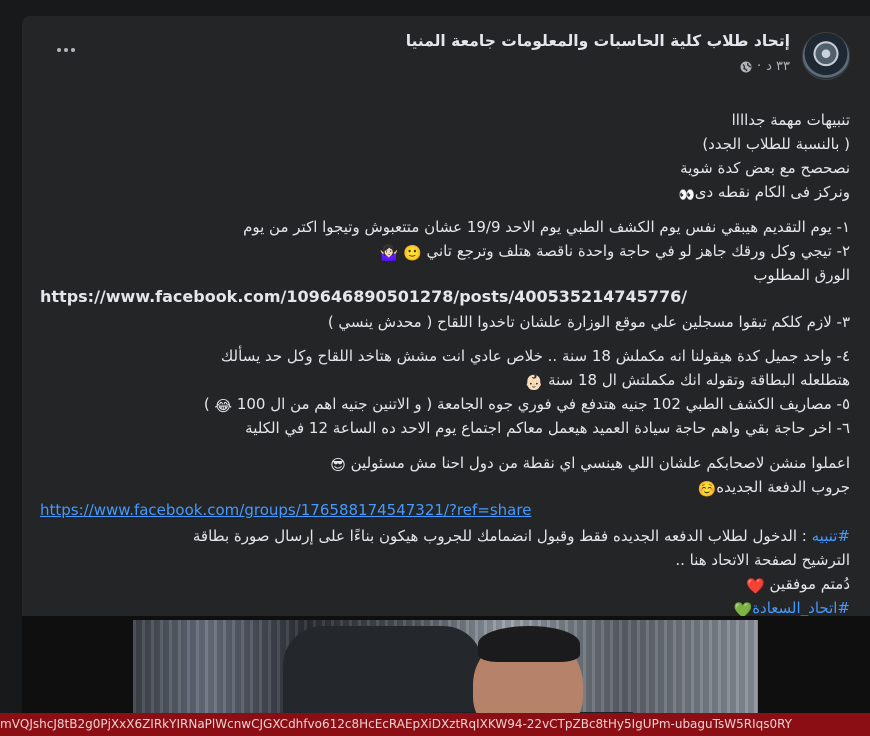  Describe the element at coordinates (762, 560) in the screenshot. I see `text-line: الترشيح لصفحة الاتحاد هنا ..` at that location.